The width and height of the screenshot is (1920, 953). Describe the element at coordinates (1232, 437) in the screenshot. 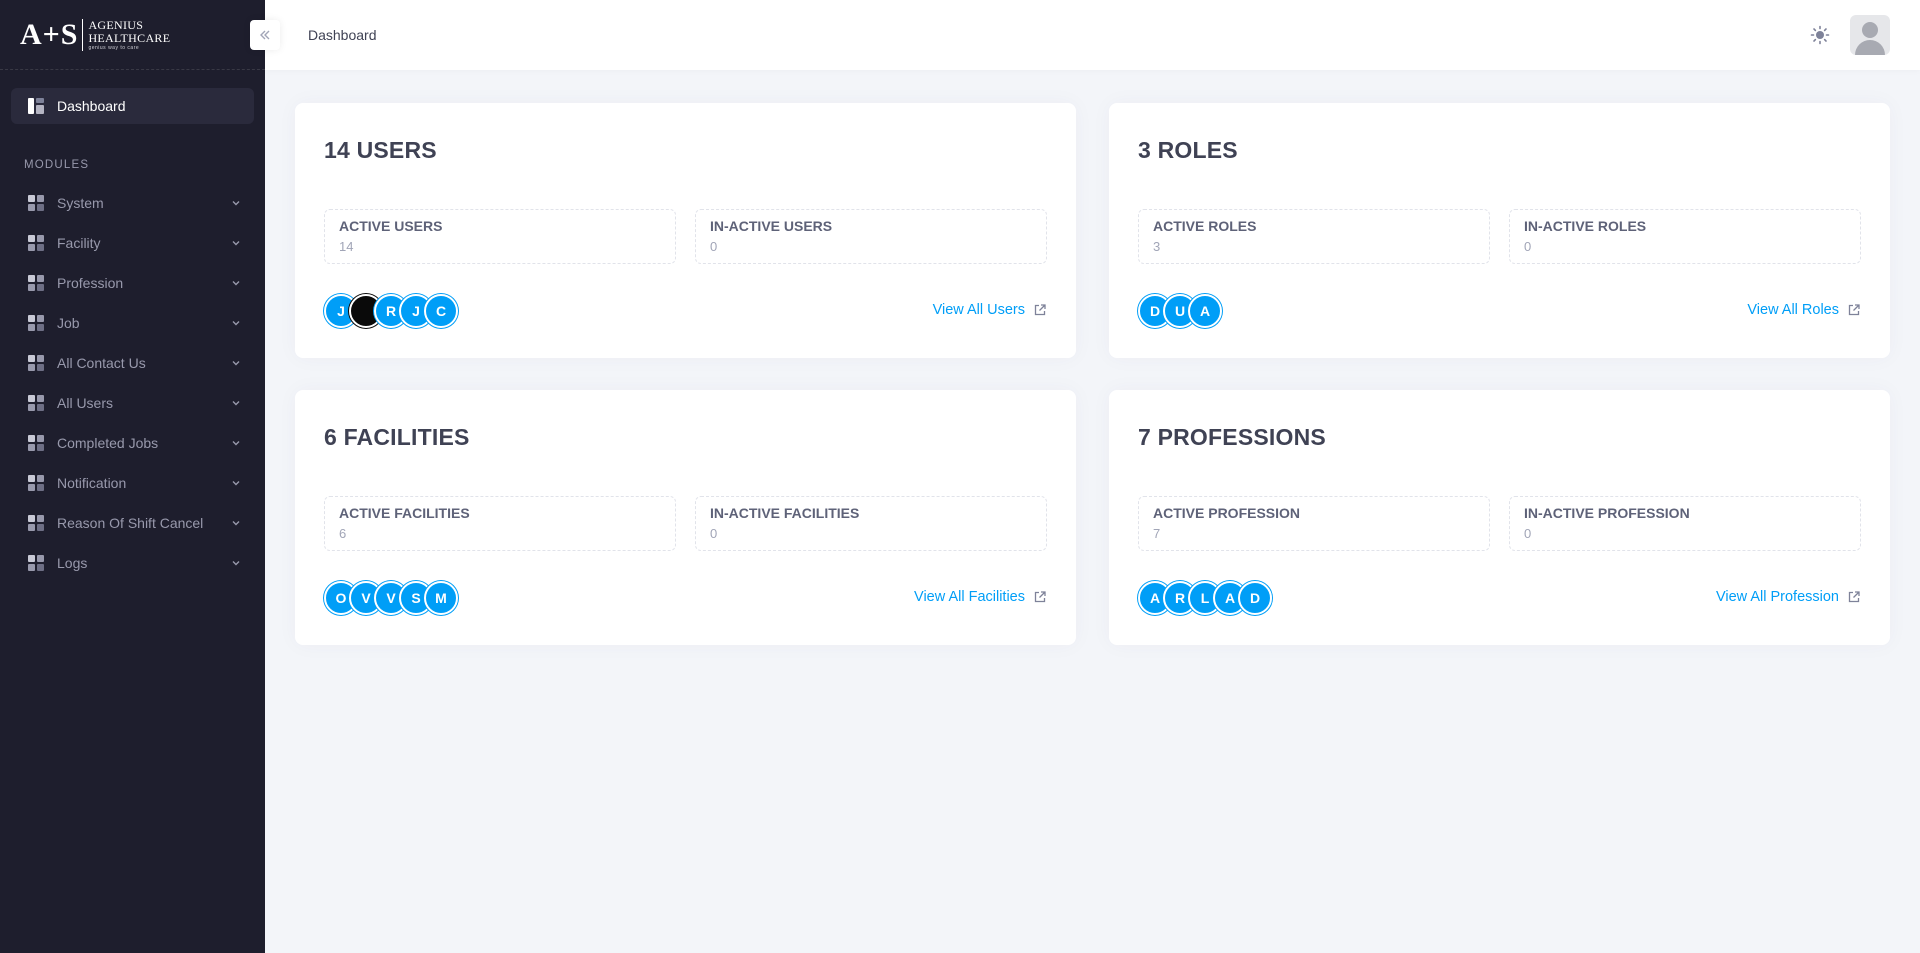

I see `professions-card-title: 7 PROFESSIONS` at that location.